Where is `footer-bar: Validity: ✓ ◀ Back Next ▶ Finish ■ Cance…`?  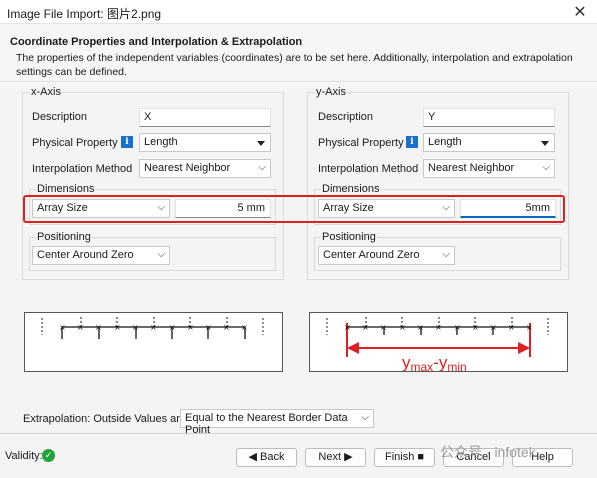 footer-bar: Validity: ✓ ◀ Back Next ▶ Finish ■ Cance… is located at coordinates (298, 455).